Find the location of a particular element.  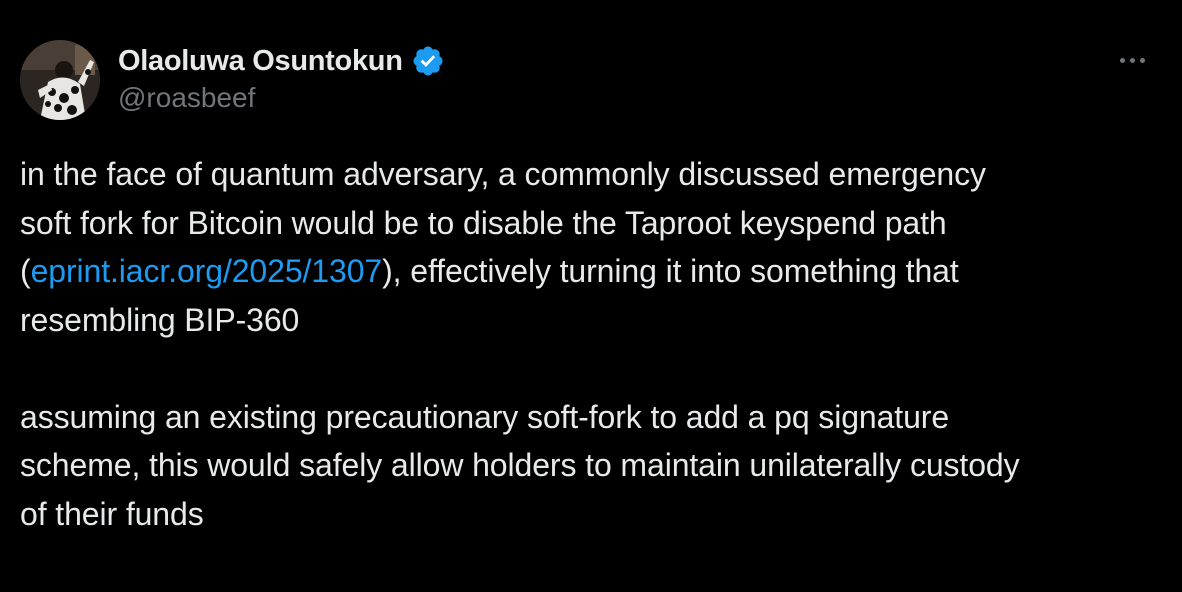

avatar is located at coordinates (60, 80).